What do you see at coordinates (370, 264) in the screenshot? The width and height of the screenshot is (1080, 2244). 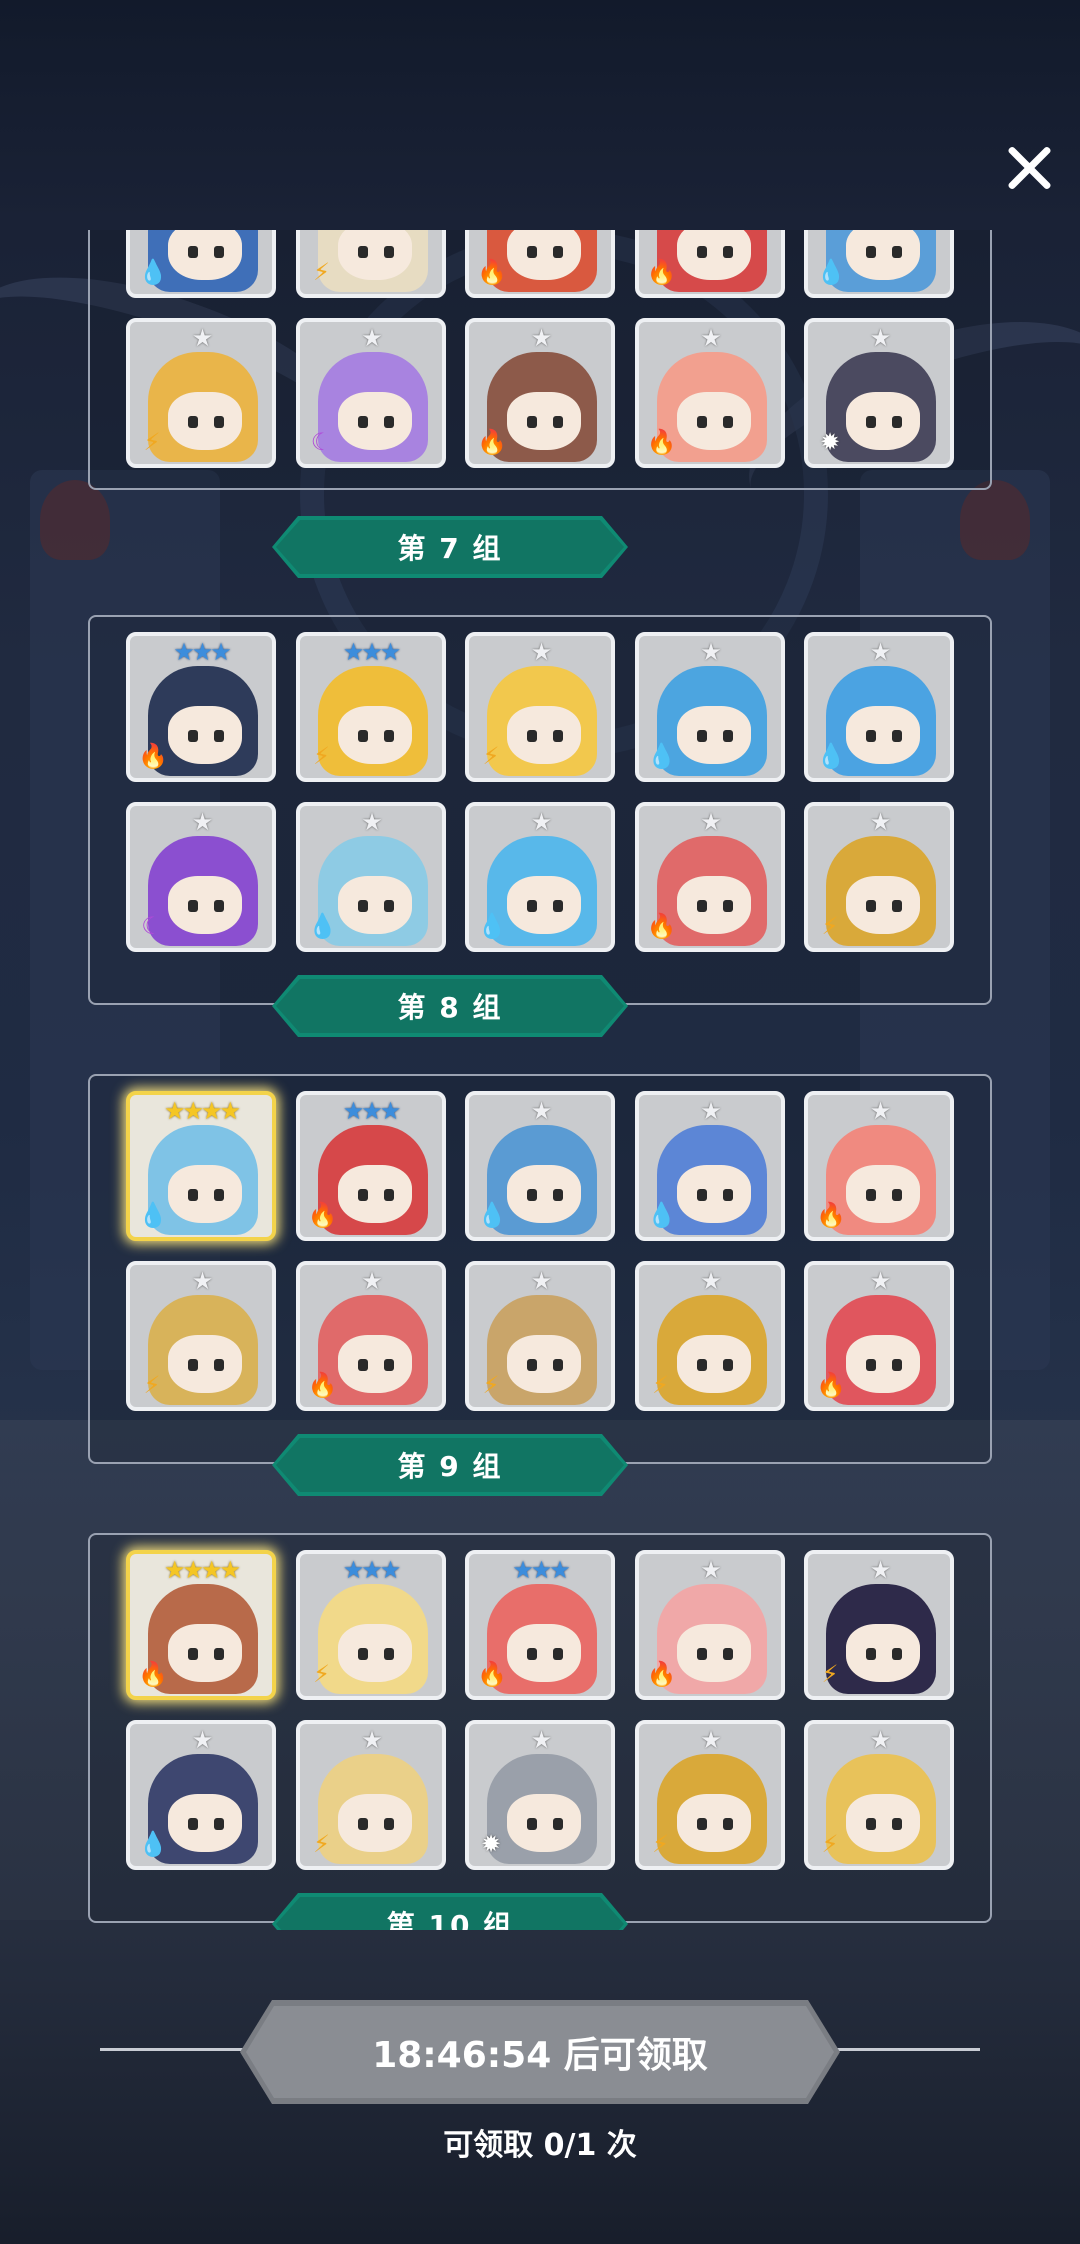 I see `hero-card: ⚡` at bounding box center [370, 264].